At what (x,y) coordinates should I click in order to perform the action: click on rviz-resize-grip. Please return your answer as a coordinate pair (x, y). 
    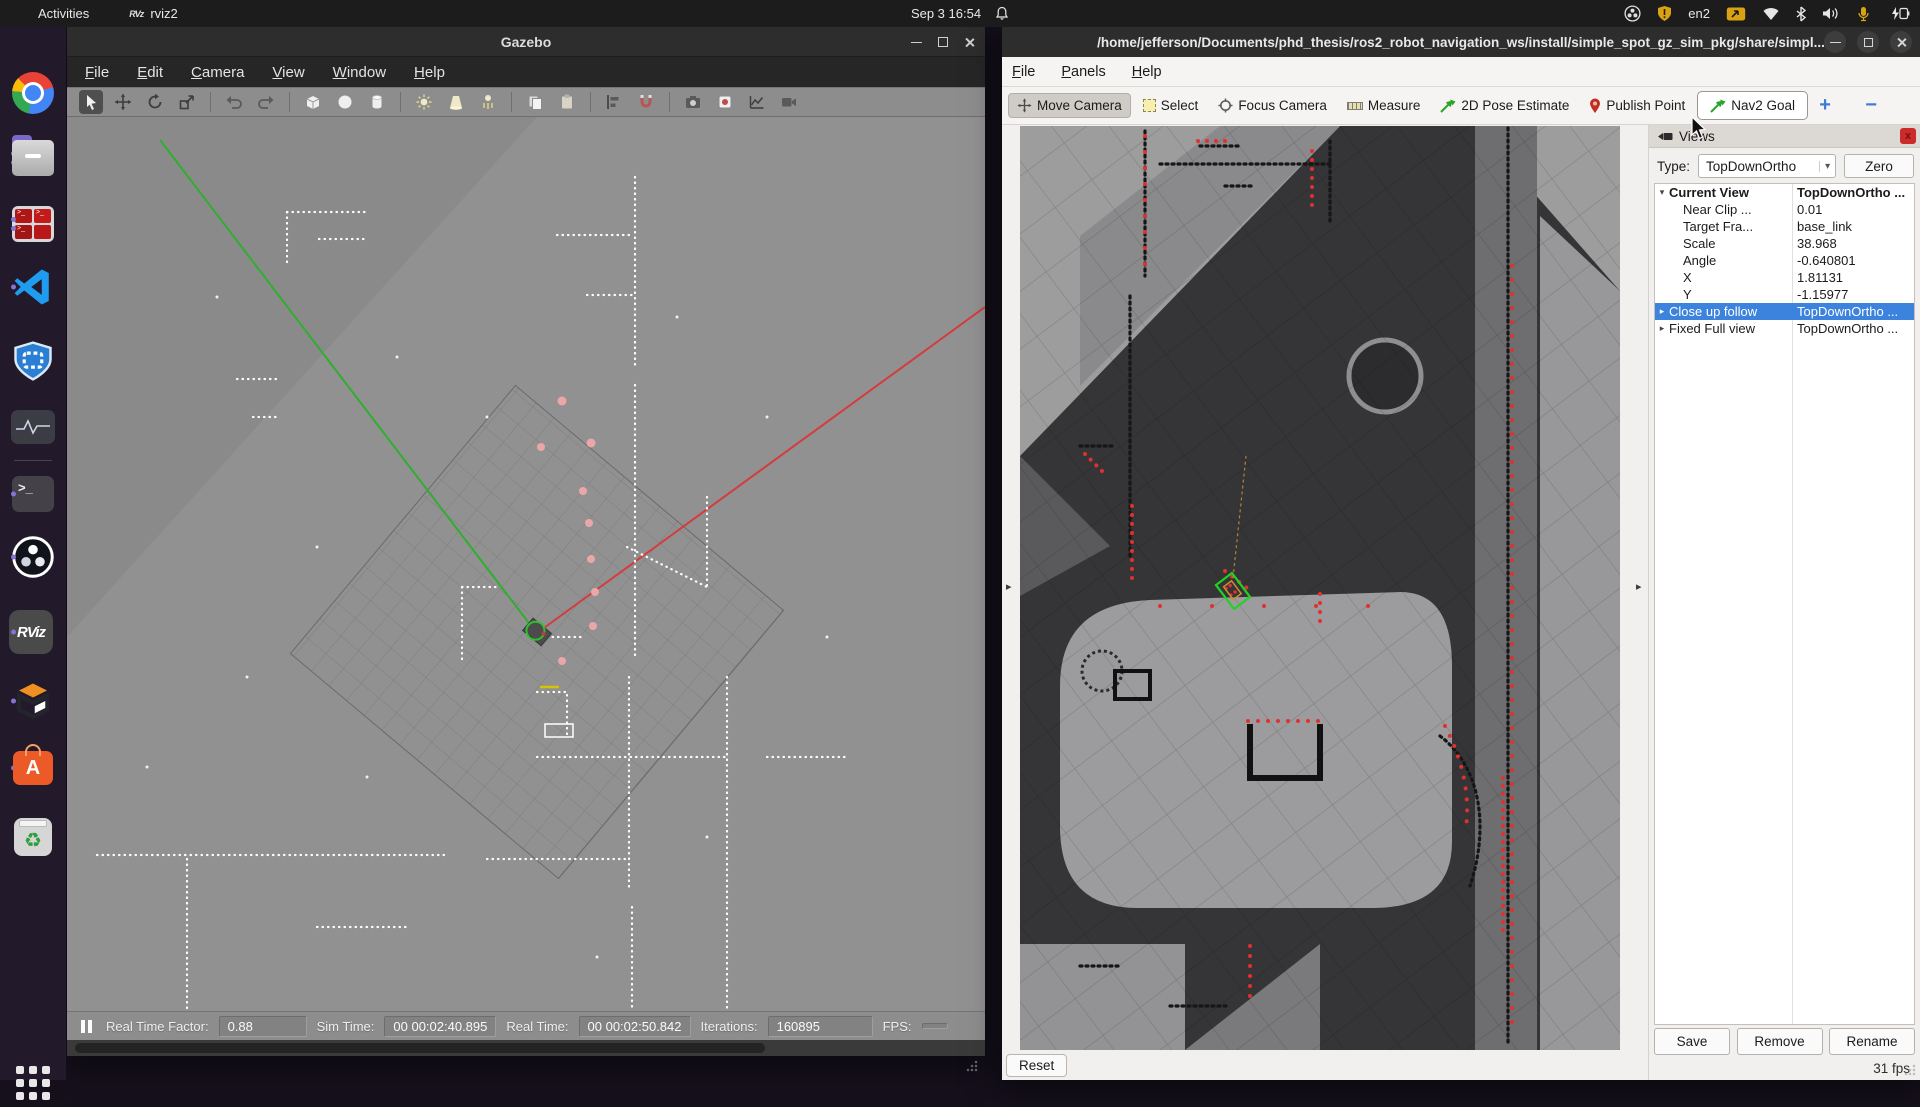
    Looking at the image, I should click on (1910, 1070).